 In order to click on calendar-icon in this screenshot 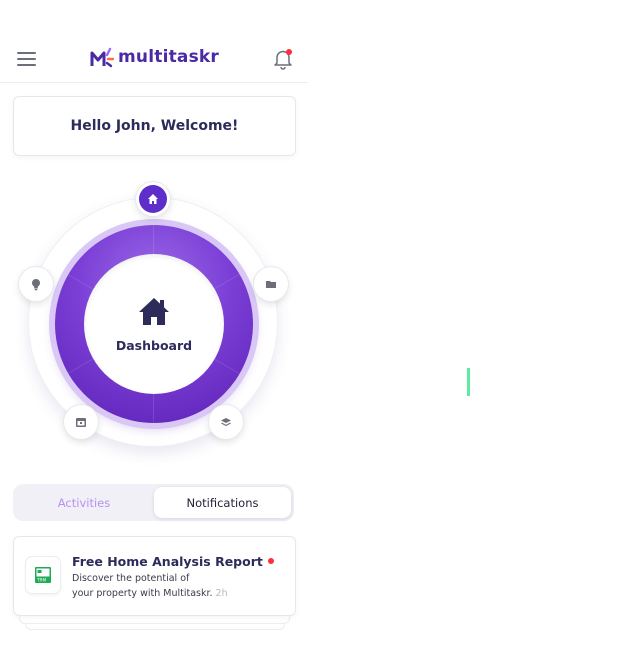, I will do `click(81, 422)`.